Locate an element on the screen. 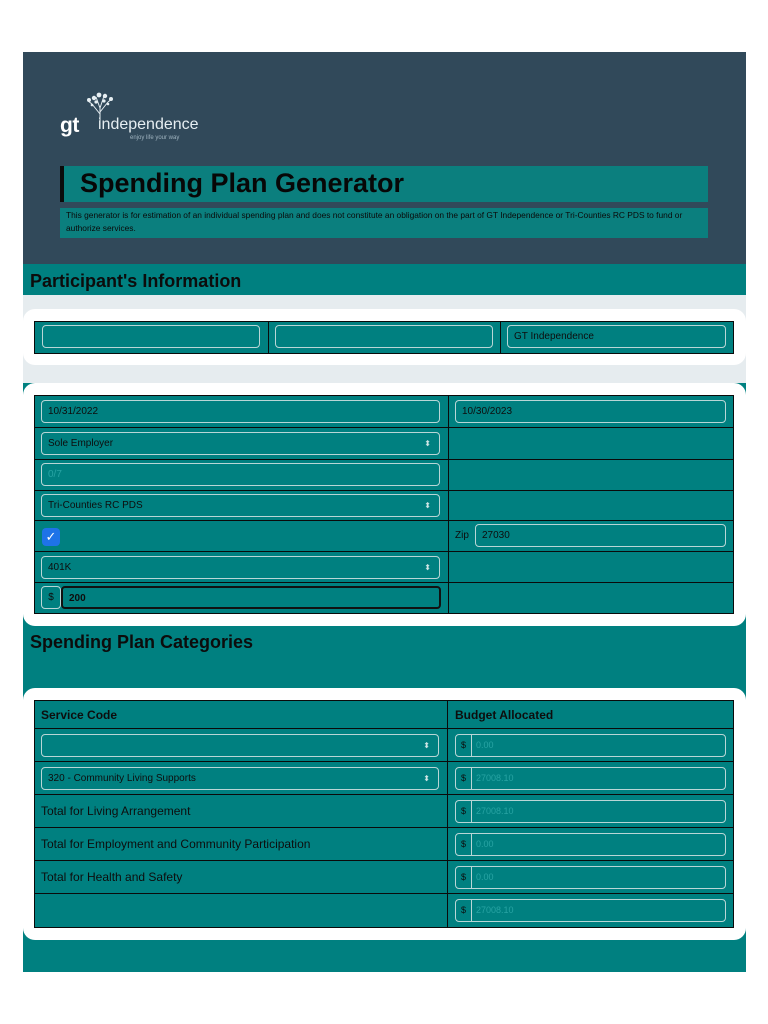 Image resolution: width=768 pixels, height=1024 pixels. page-title-bar: Spending Plan Generator is located at coordinates (384, 184).